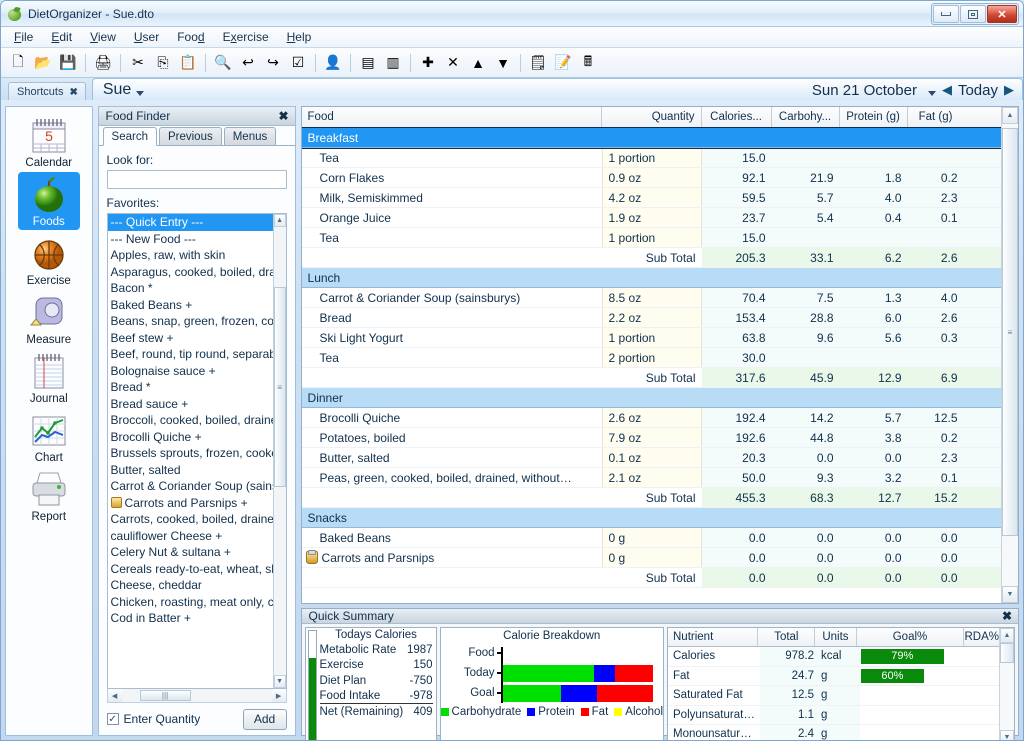  What do you see at coordinates (273, 63) in the screenshot?
I see `redo-icon: ↪` at bounding box center [273, 63].